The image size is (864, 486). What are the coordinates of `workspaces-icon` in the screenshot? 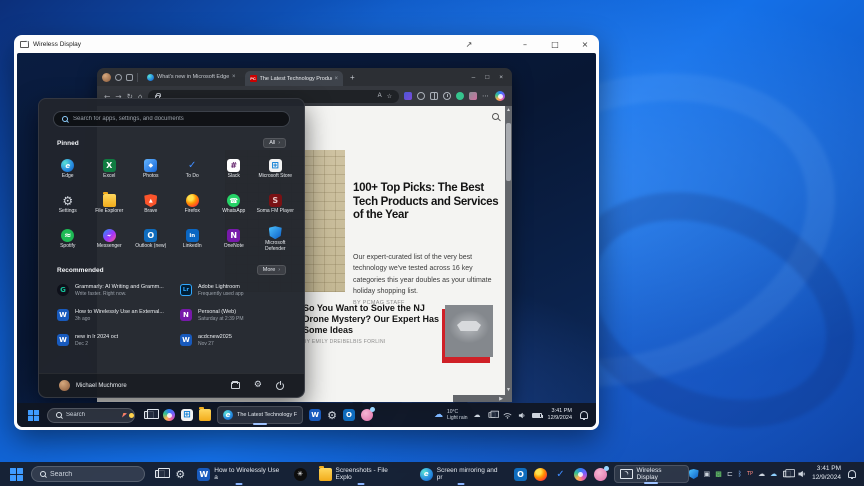 It's located at (118, 77).